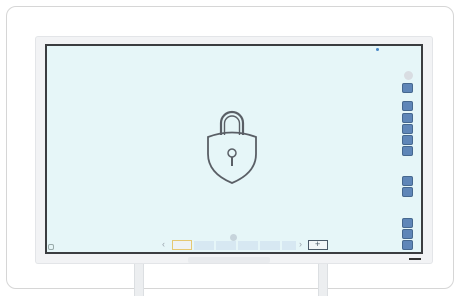 This screenshot has height=296, width=461. I want to click on menu-icon, so click(51, 247).